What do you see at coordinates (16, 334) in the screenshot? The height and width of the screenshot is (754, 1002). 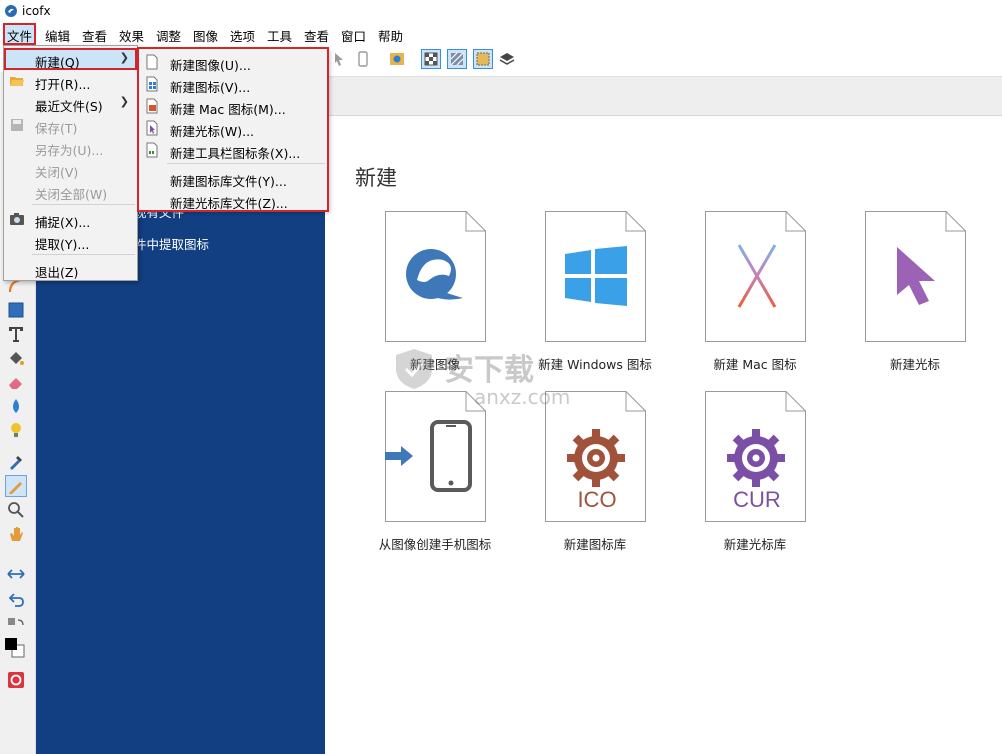 I see `text-tool-icon` at bounding box center [16, 334].